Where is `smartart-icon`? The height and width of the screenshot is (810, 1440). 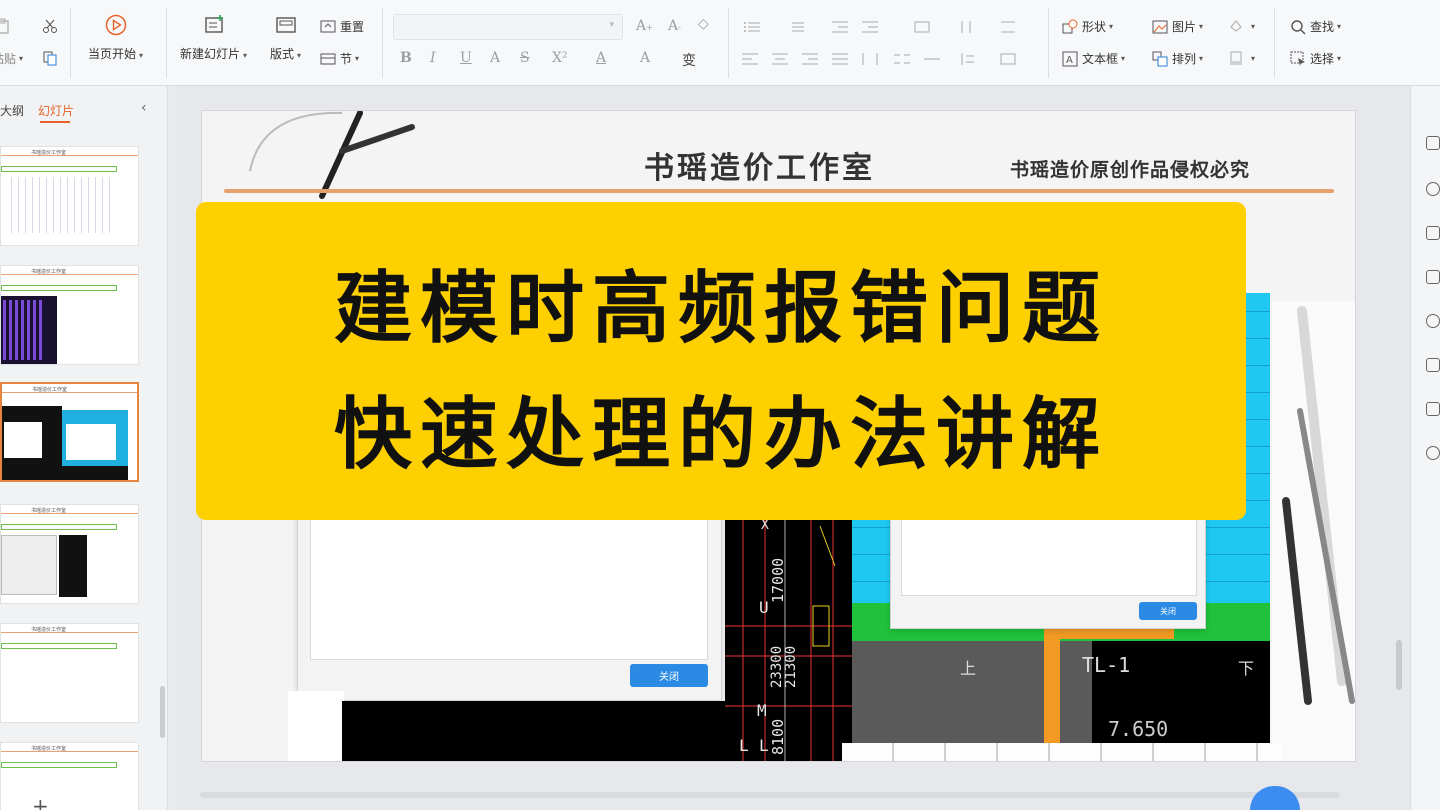
smartart-icon is located at coordinates (1008, 59).